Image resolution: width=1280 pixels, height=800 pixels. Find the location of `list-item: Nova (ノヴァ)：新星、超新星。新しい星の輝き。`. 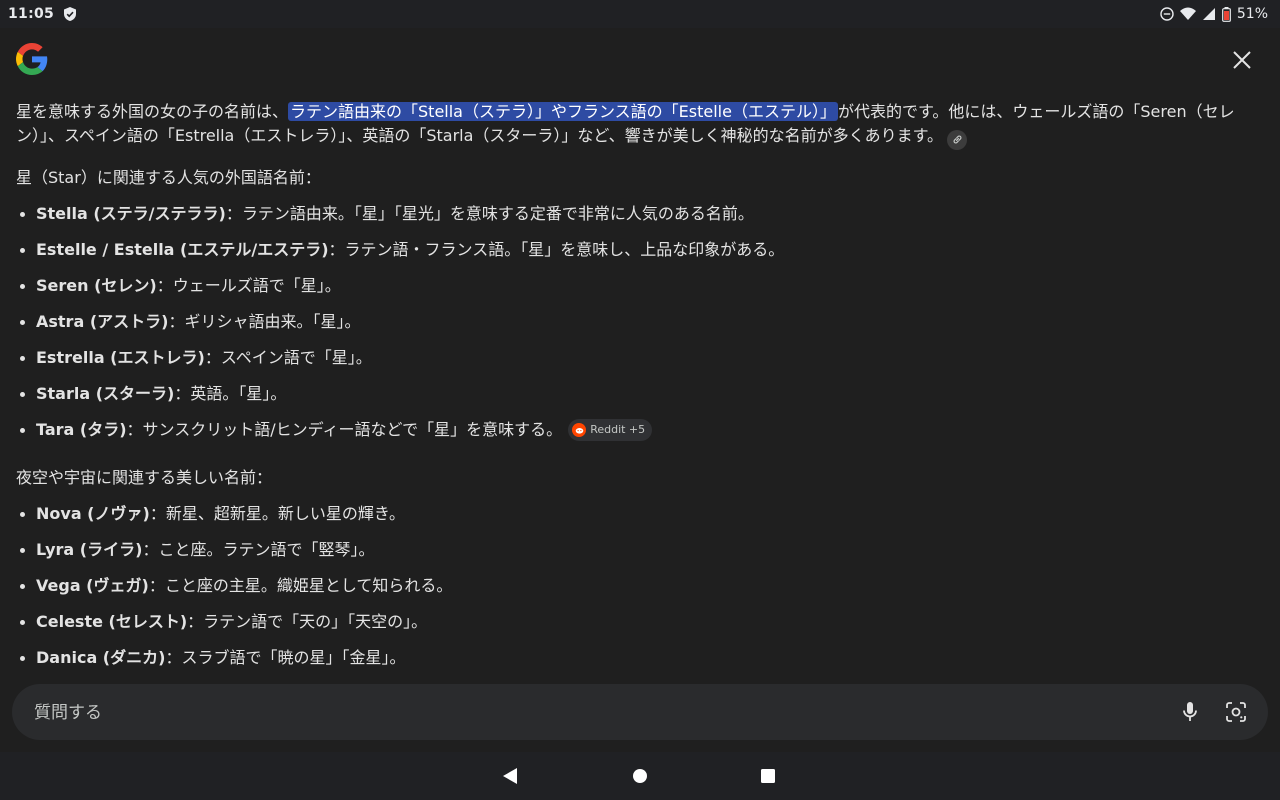

list-item: Nova (ノヴァ)：新星、超新星。新しい星の輝き。 is located at coordinates (632, 520).